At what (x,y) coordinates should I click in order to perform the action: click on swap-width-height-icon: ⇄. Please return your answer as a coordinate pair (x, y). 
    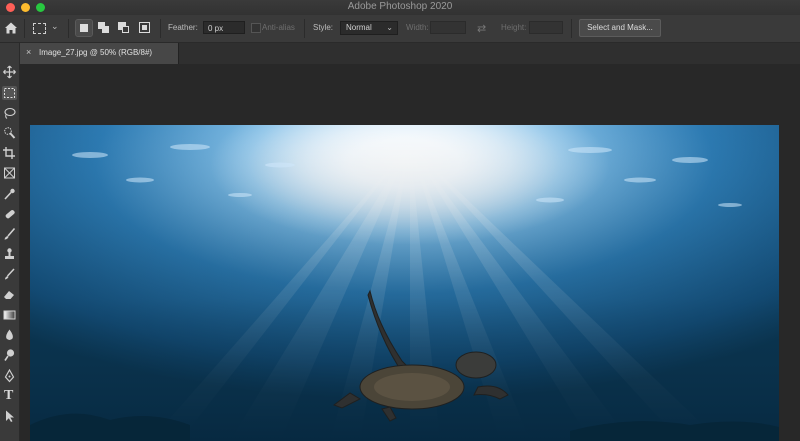
    Looking at the image, I should click on (481, 28).